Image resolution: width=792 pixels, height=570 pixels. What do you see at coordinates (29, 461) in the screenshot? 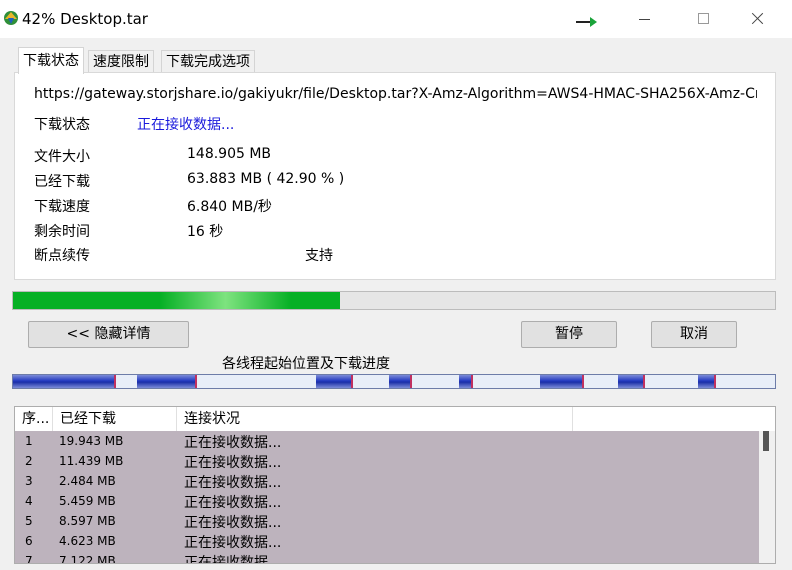
I see `row-number: 2` at bounding box center [29, 461].